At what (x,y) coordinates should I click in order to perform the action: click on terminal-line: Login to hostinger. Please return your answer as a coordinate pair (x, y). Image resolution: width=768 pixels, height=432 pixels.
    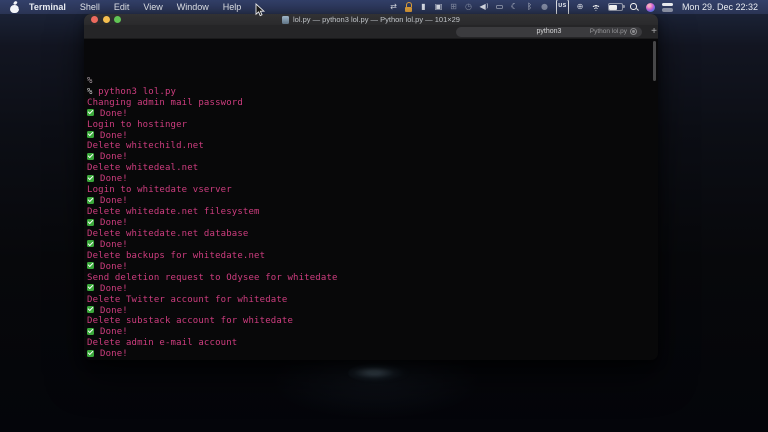
    Looking at the image, I should click on (137, 124).